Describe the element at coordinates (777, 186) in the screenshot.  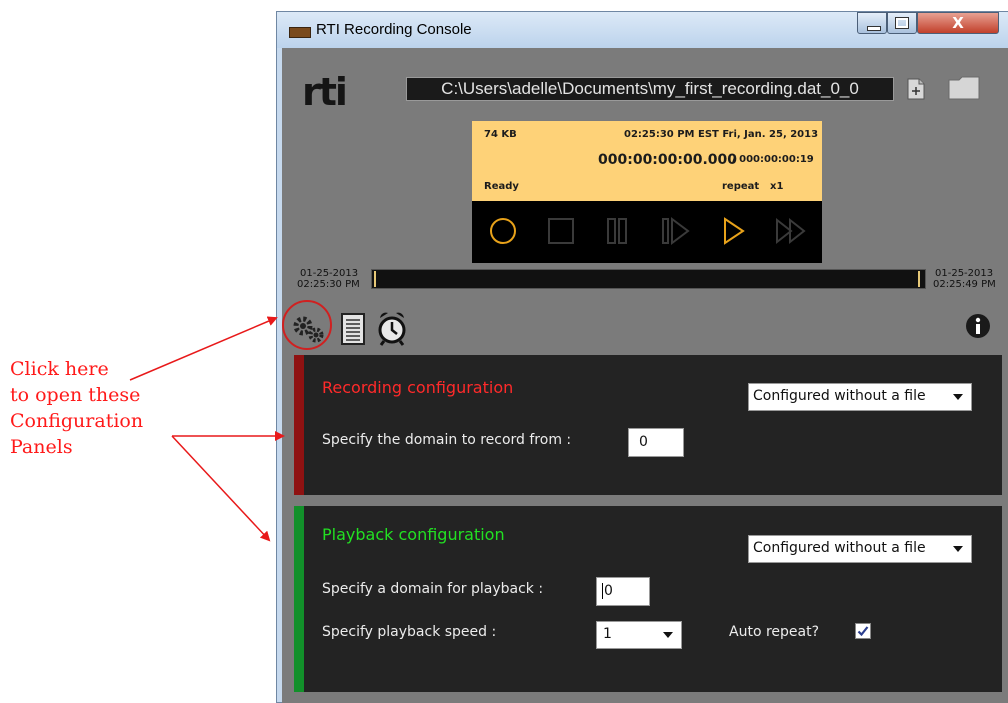
I see `speed-indicator: x1` at that location.